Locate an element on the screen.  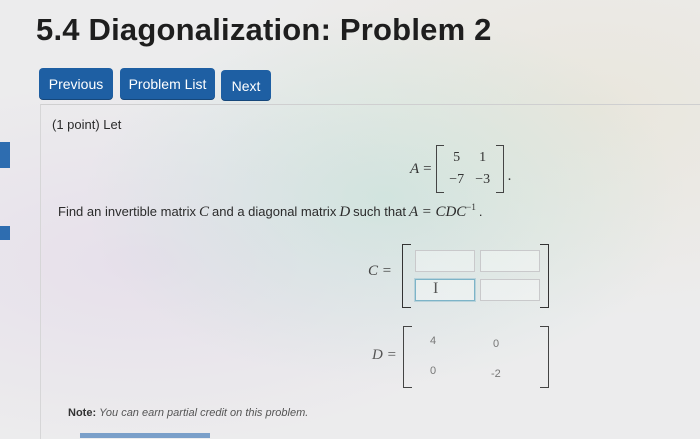
matrix-a-cell: −7 is located at coordinates (457, 179).